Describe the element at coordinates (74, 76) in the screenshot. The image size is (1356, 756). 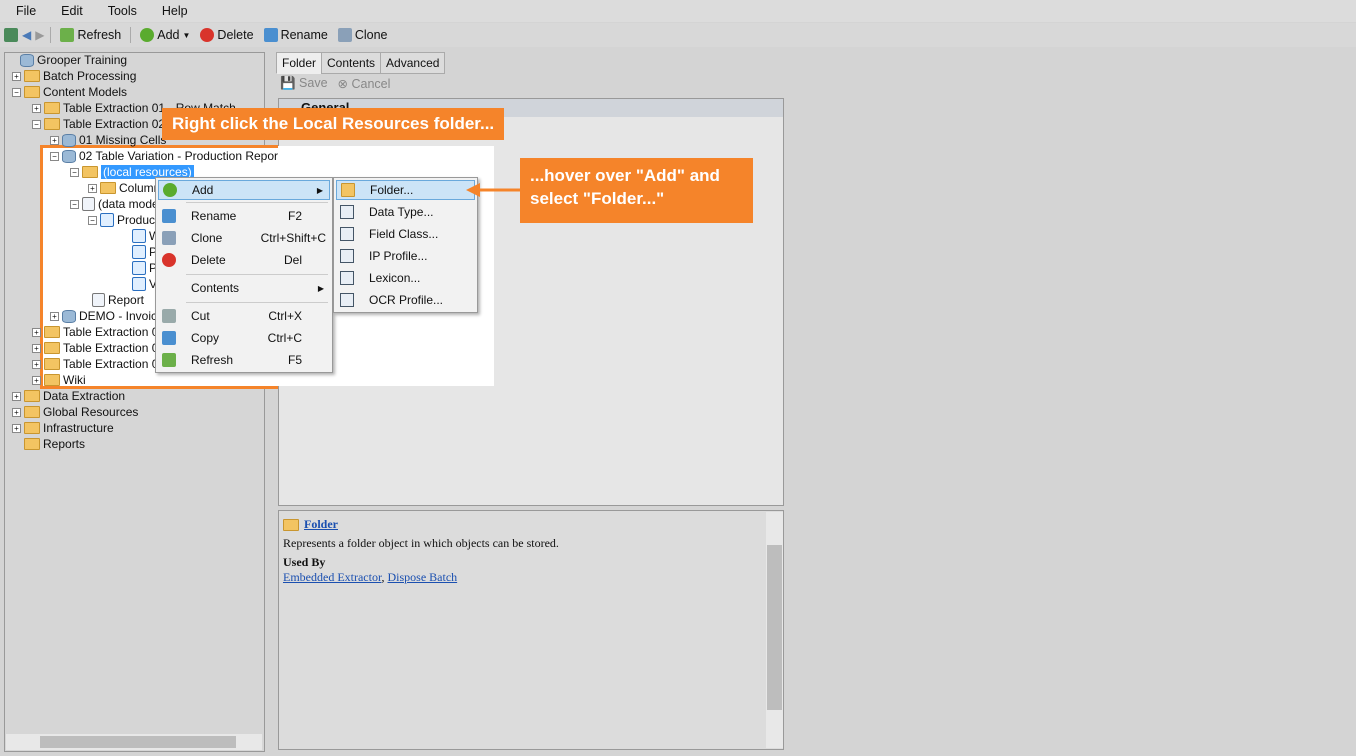
I see `tree-node: + Batch Processing` at that location.